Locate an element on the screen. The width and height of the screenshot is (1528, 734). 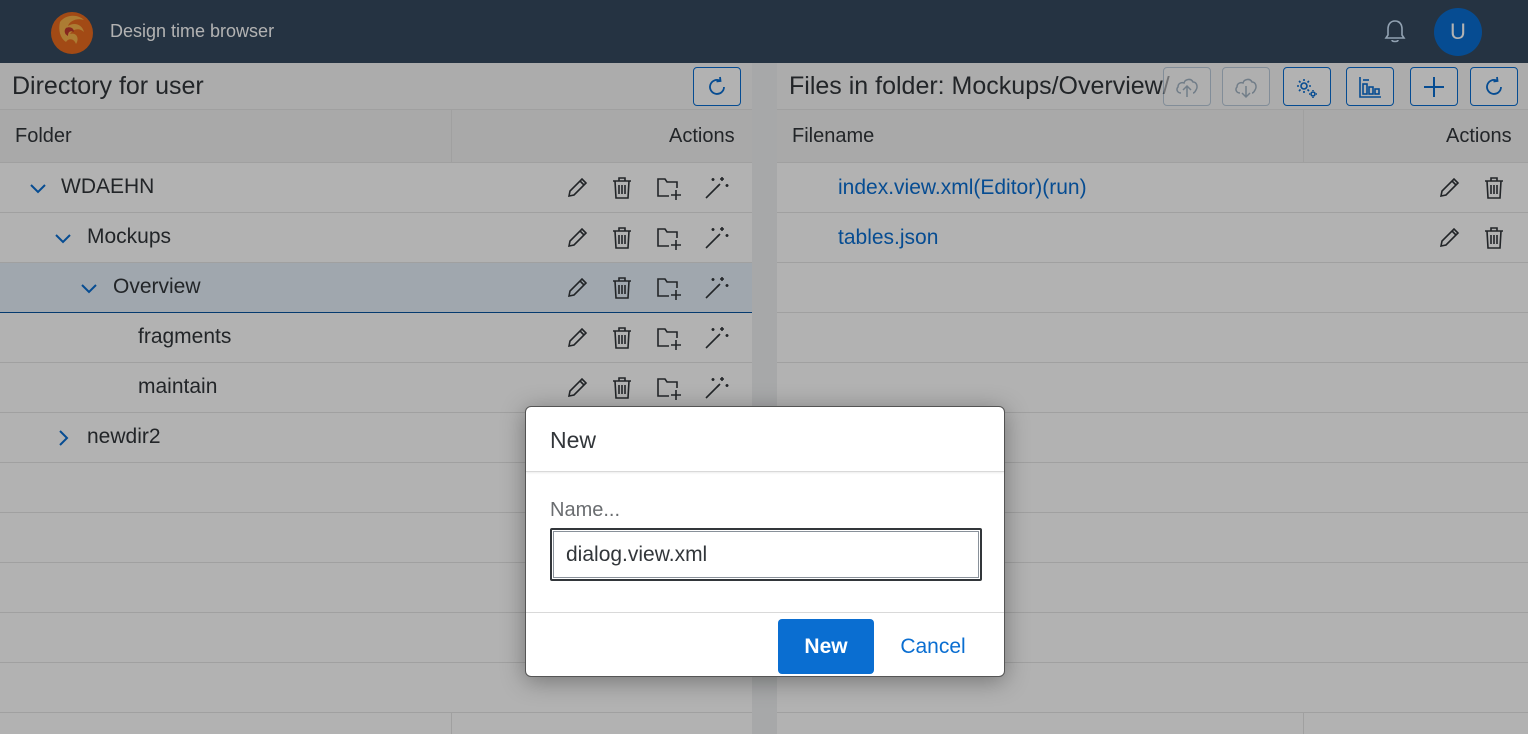
name-input is located at coordinates (766, 554).